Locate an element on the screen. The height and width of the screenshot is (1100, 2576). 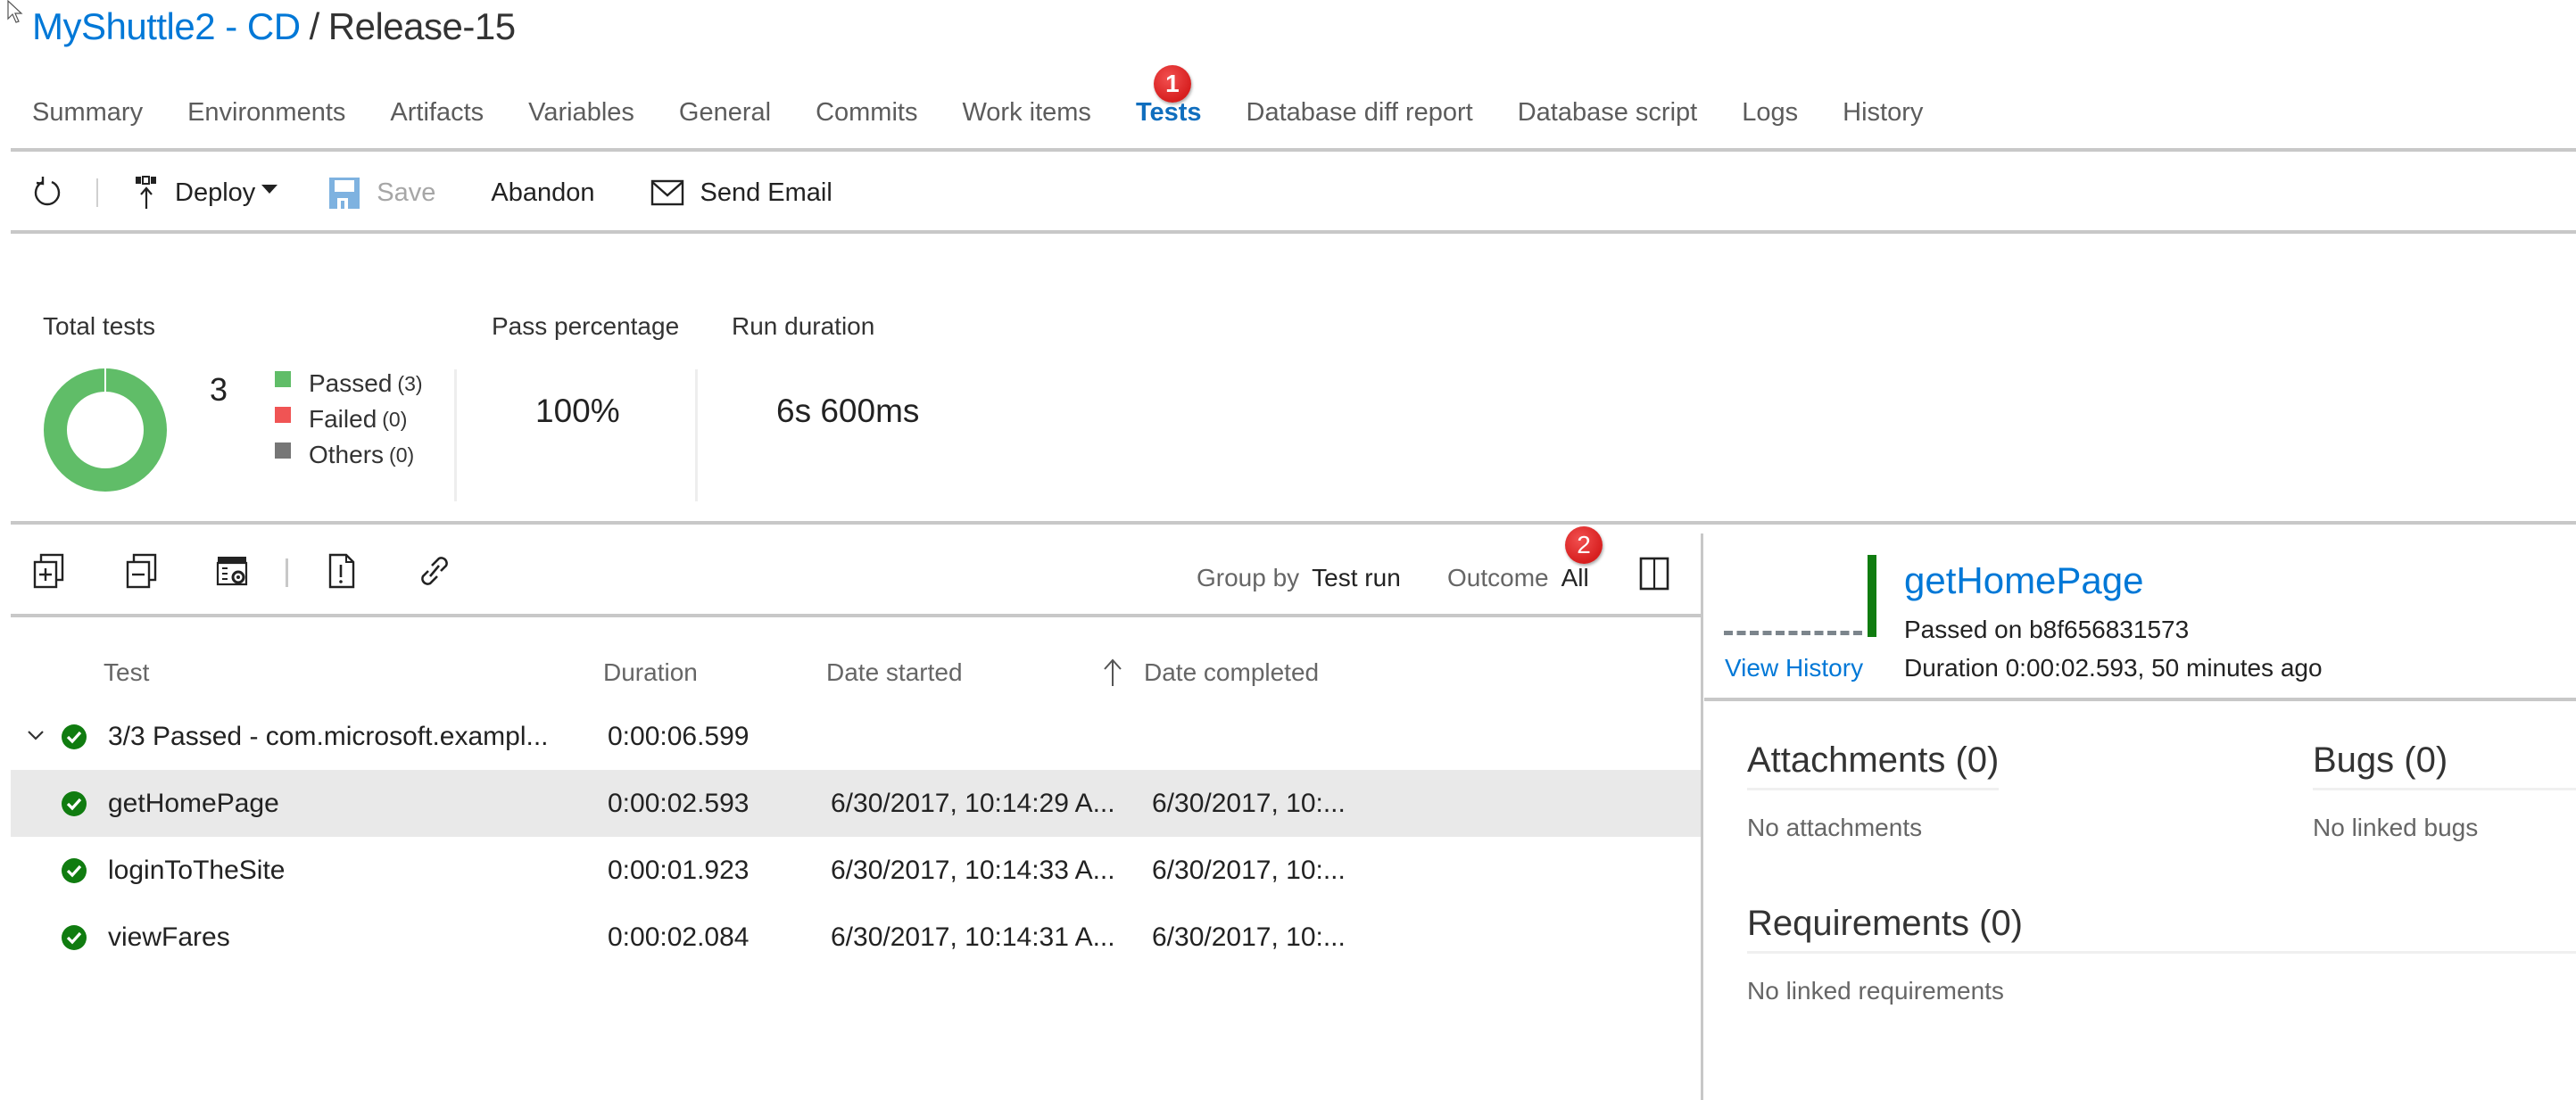
legend-others: Others (0) is located at coordinates (349, 455).